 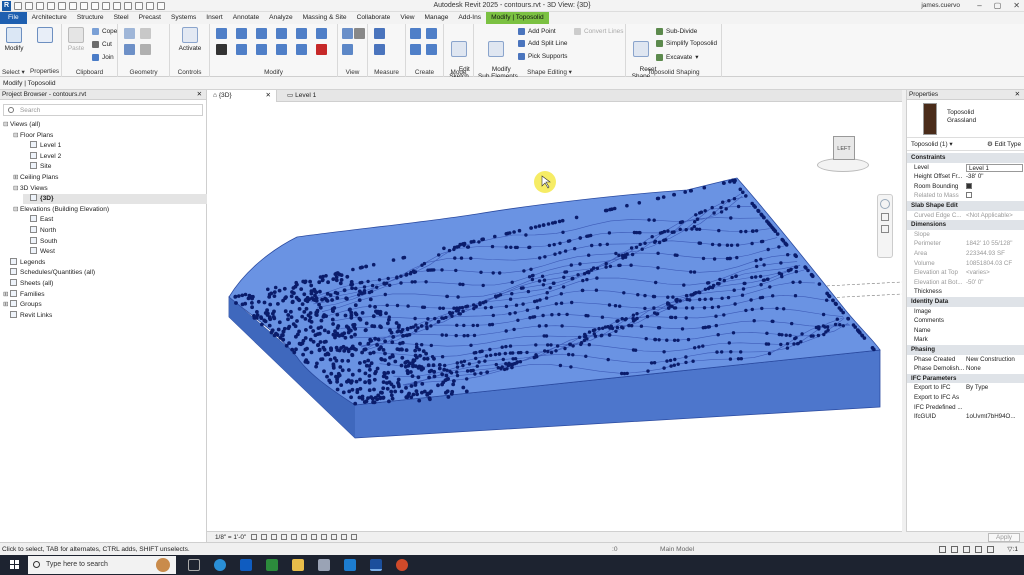 I want to click on lock-view-icon, so click(x=324, y=537).